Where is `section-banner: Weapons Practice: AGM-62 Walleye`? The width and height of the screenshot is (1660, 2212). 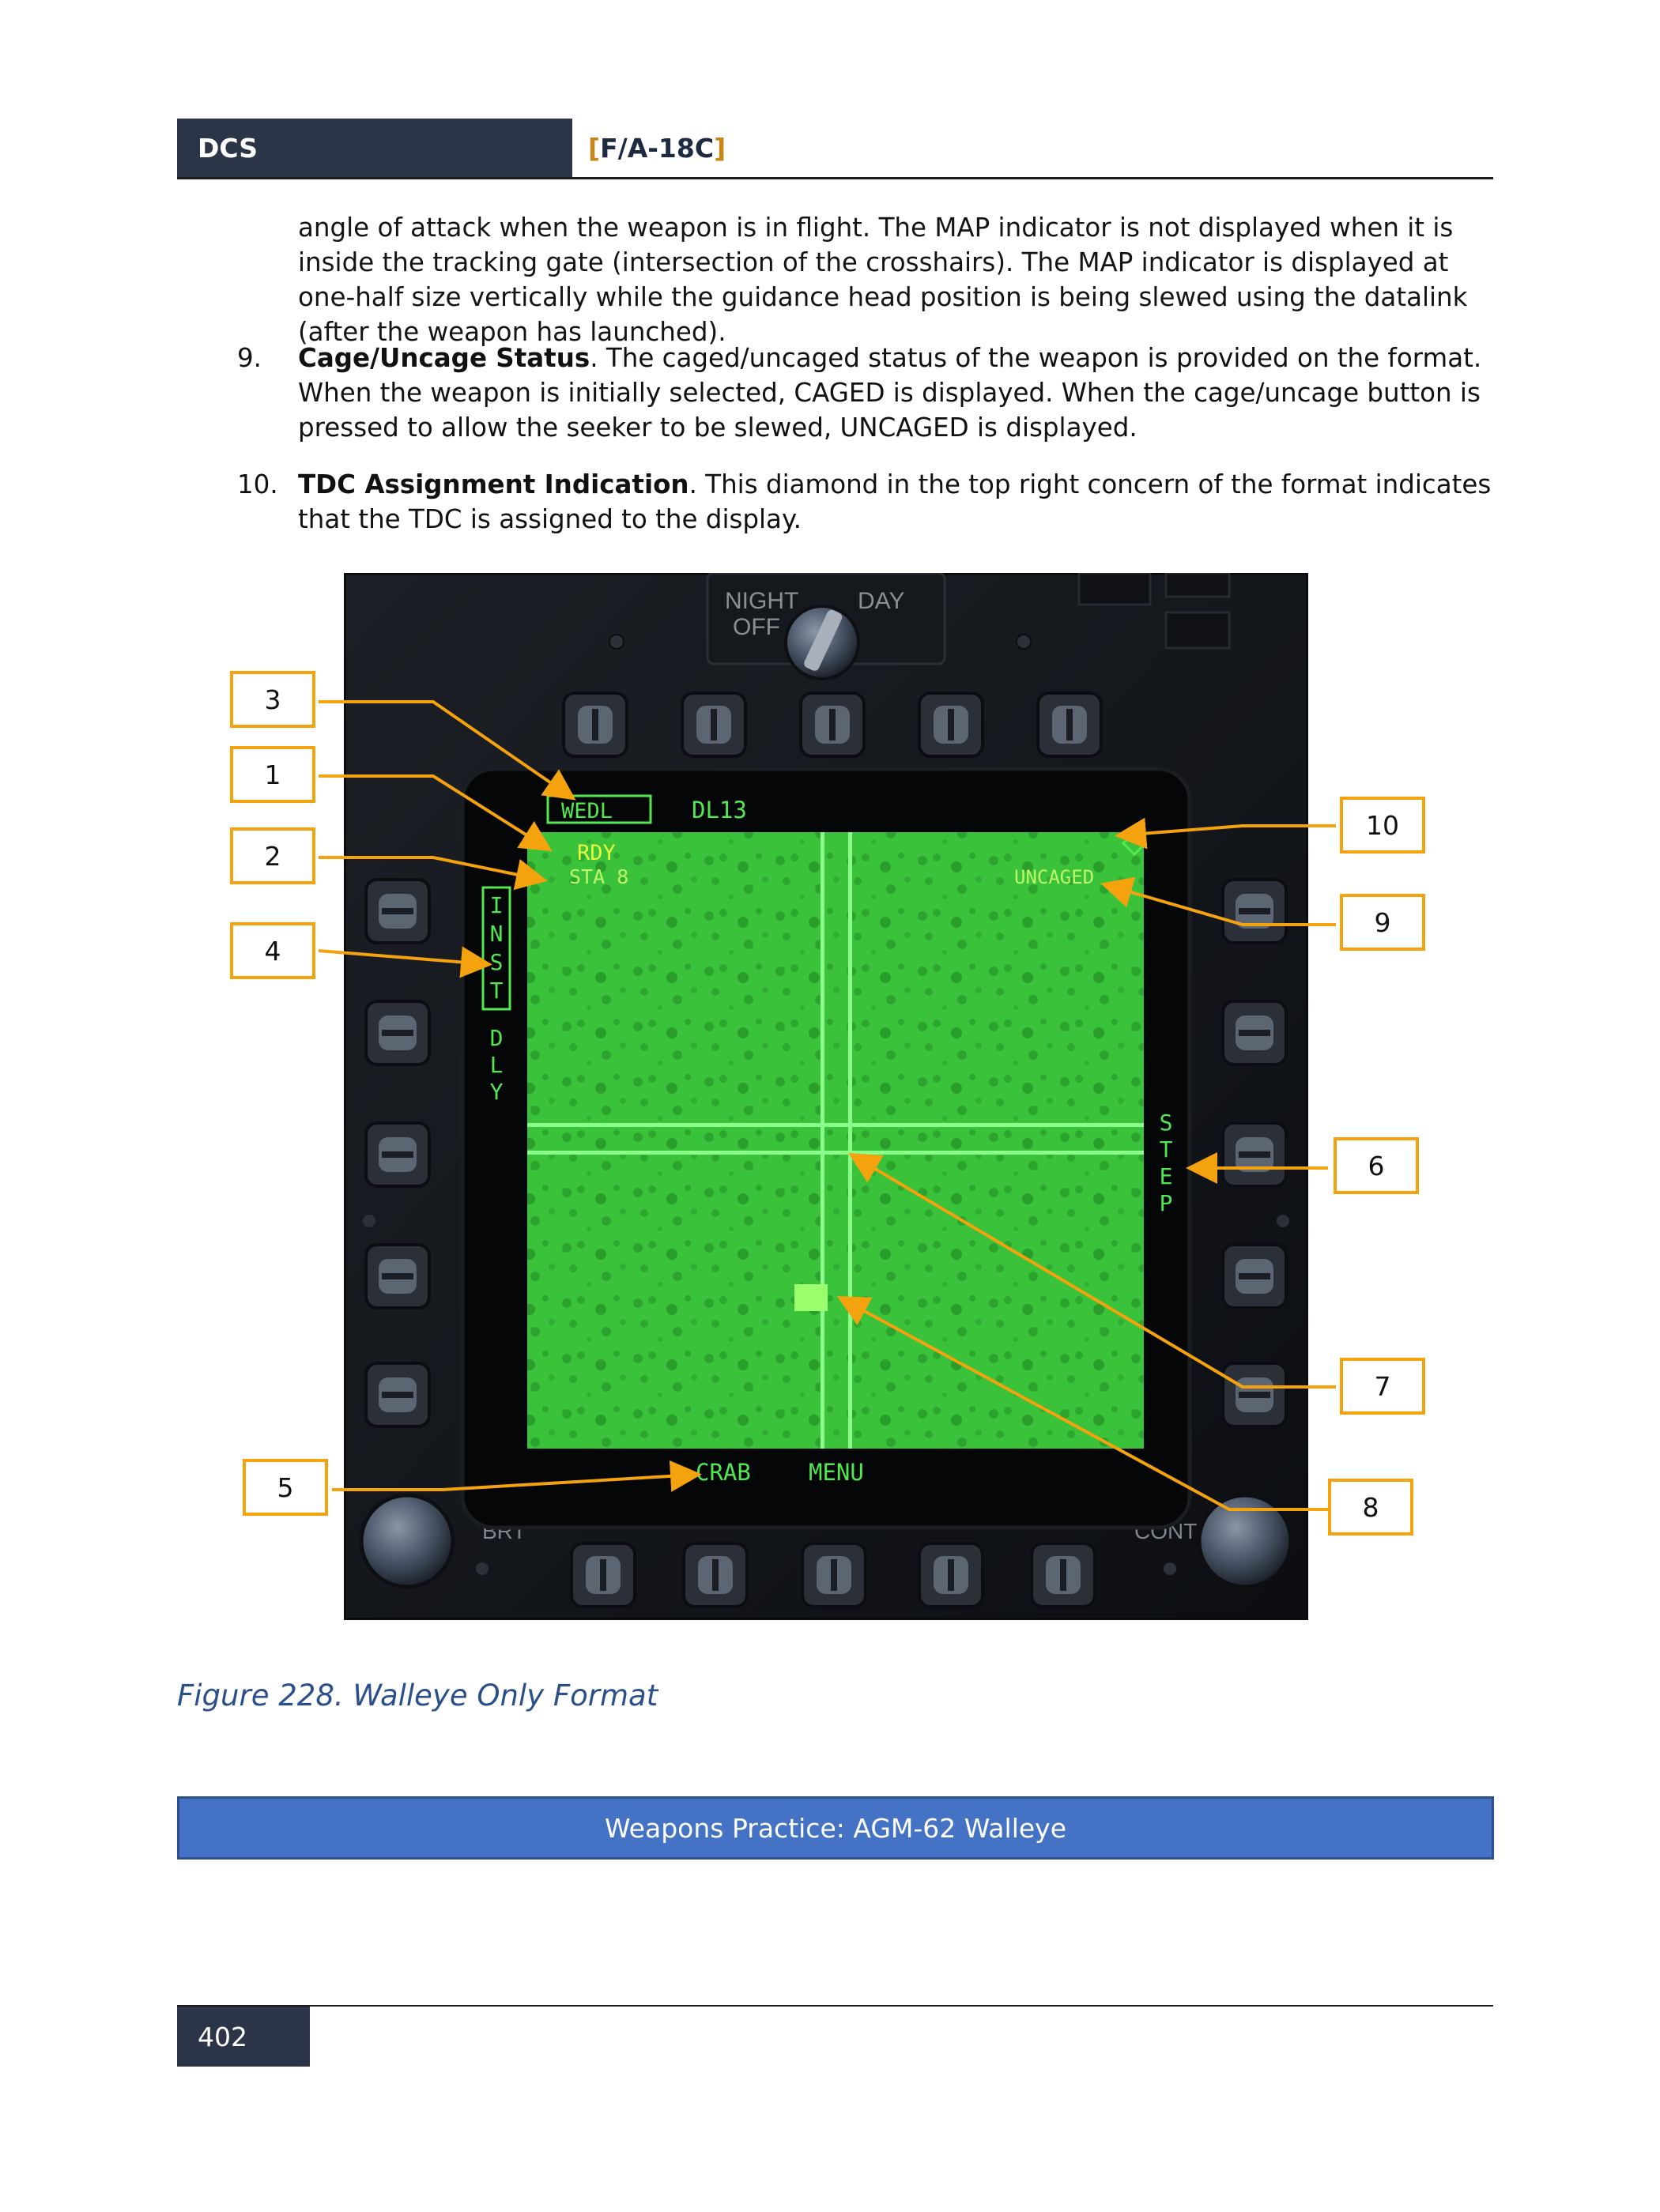
section-banner: Weapons Practice: AGM-62 Walleye is located at coordinates (835, 1828).